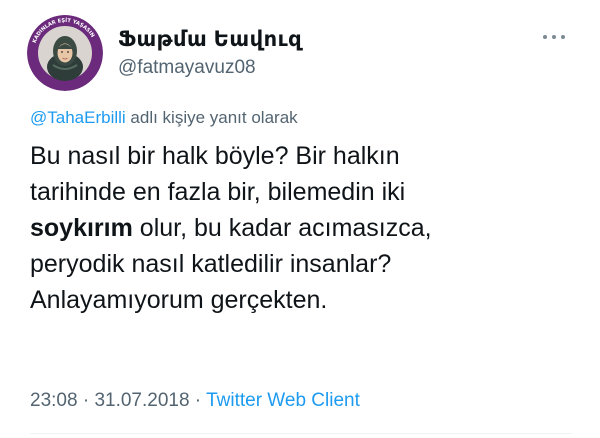 The width and height of the screenshot is (600, 438). I want to click on display-name: Ֆաթմա Եավուզ, so click(210, 39).